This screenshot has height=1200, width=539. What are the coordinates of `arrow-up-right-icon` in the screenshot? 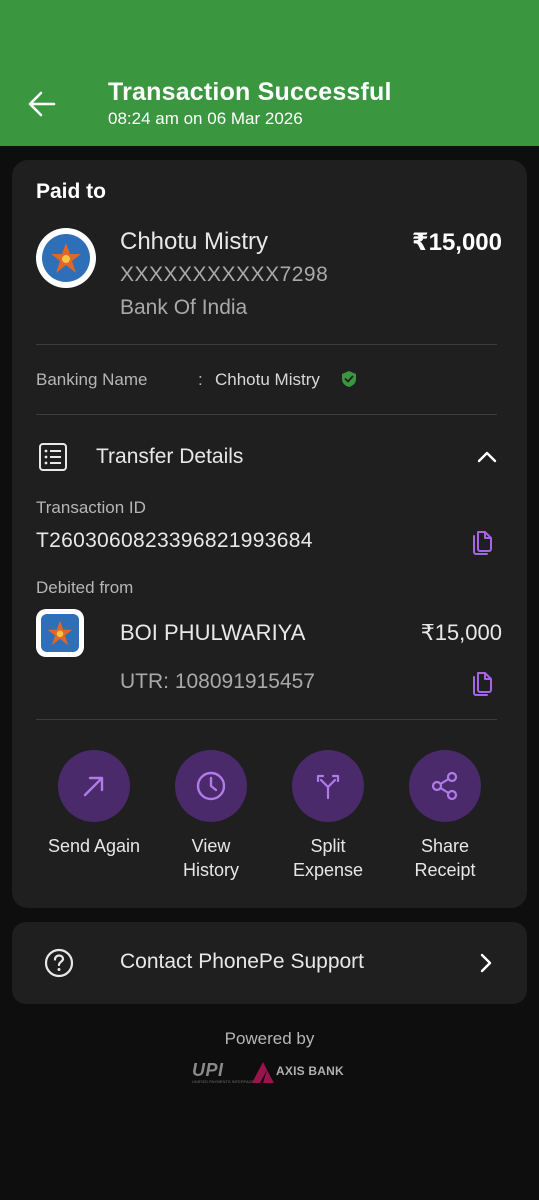 It's located at (93, 786).